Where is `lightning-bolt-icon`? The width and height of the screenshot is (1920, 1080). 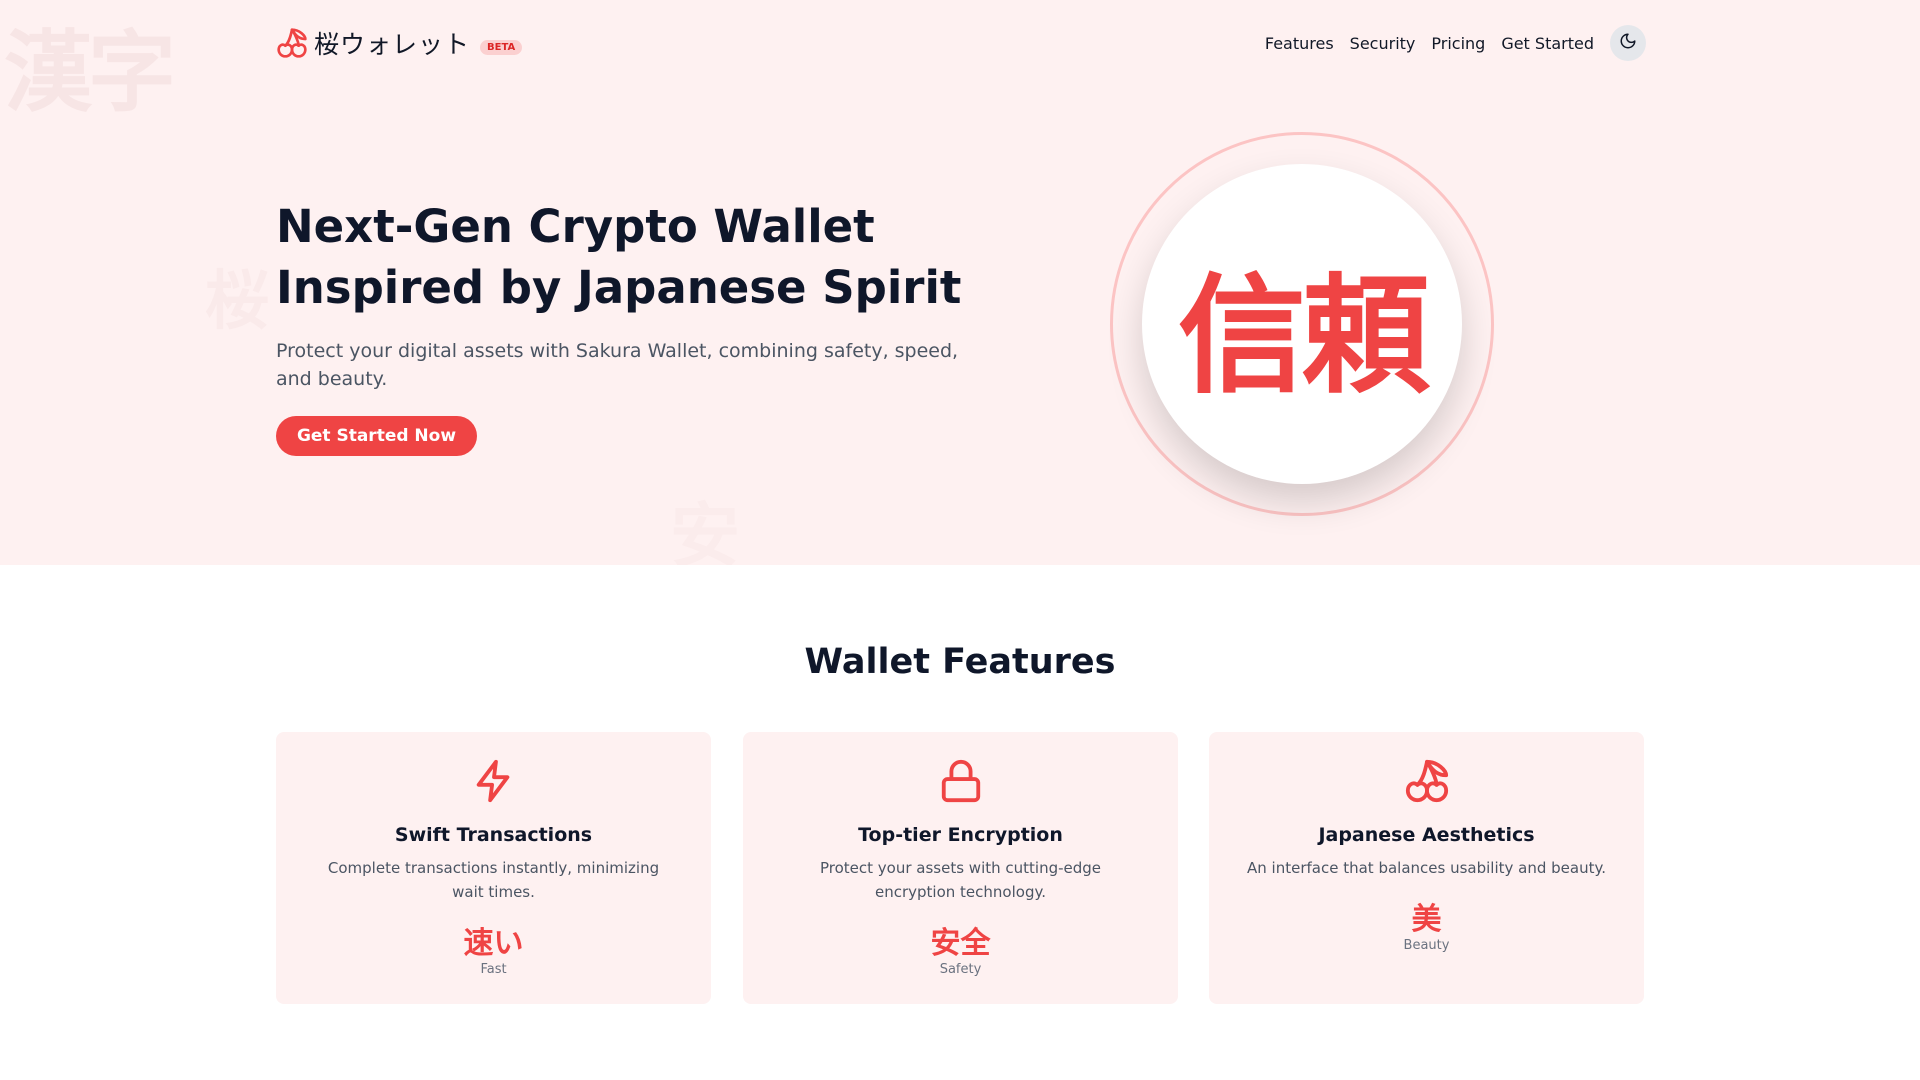 lightning-bolt-icon is located at coordinates (494, 781).